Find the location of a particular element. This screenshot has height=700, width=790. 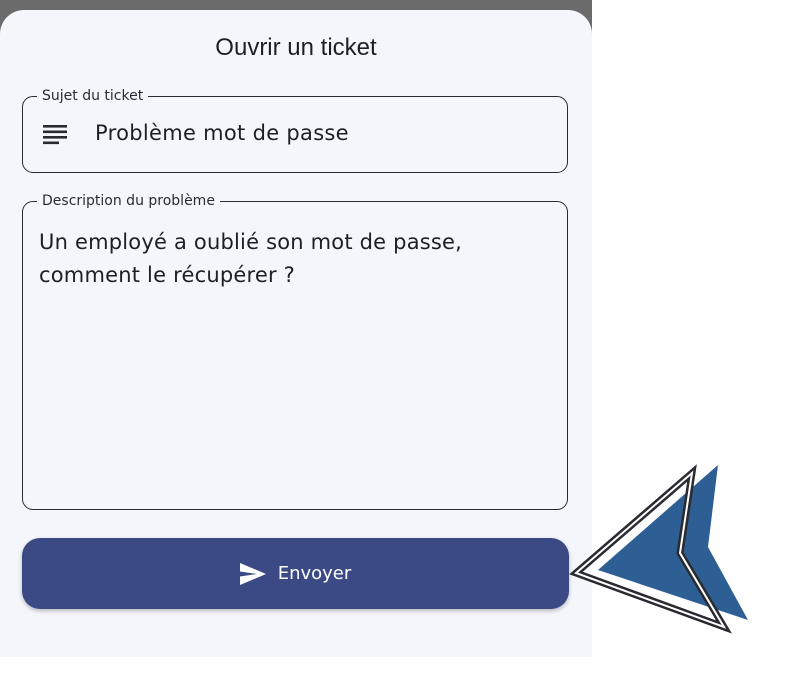

send-button-label: Envoyer is located at coordinates (314, 573).